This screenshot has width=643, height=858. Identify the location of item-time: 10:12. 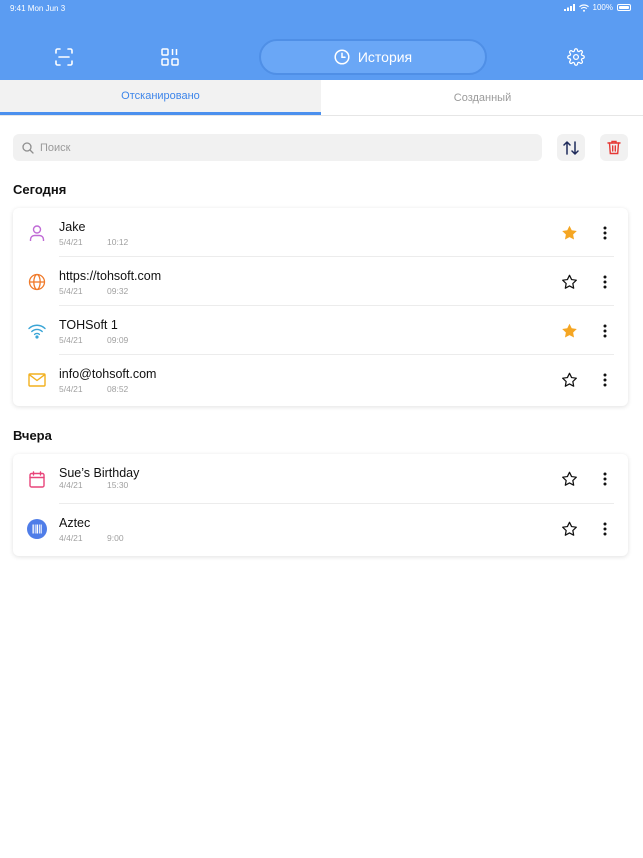
(118, 242).